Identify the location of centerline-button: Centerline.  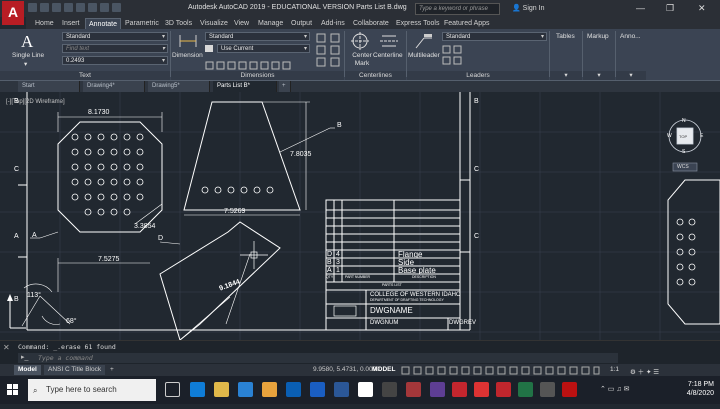
(388, 55).